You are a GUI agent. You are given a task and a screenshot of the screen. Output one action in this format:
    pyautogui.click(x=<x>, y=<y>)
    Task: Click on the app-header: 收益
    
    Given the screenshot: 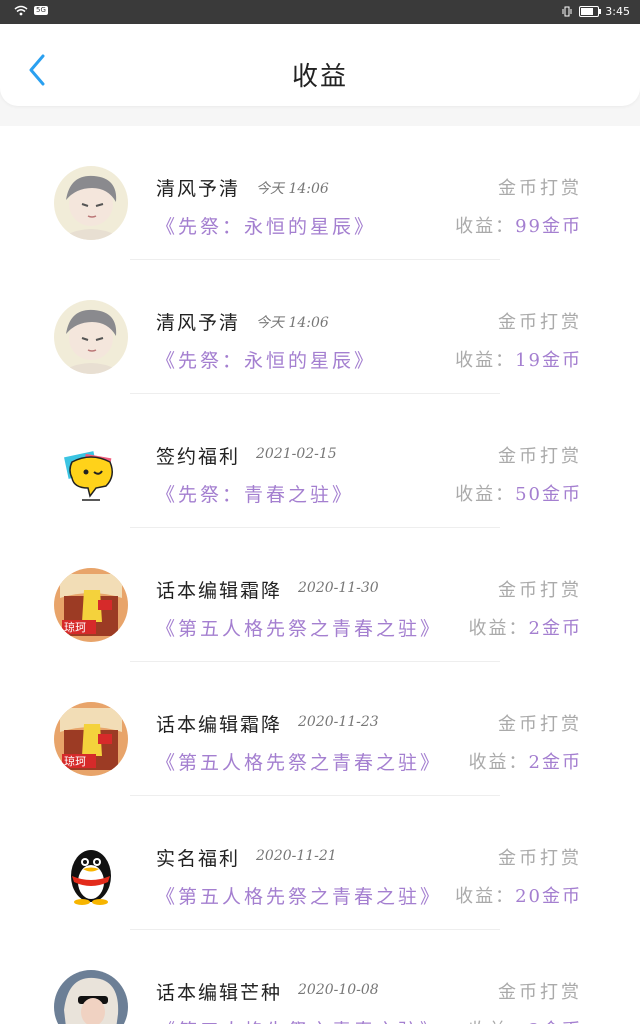 What is the action you would take?
    pyautogui.click(x=320, y=65)
    